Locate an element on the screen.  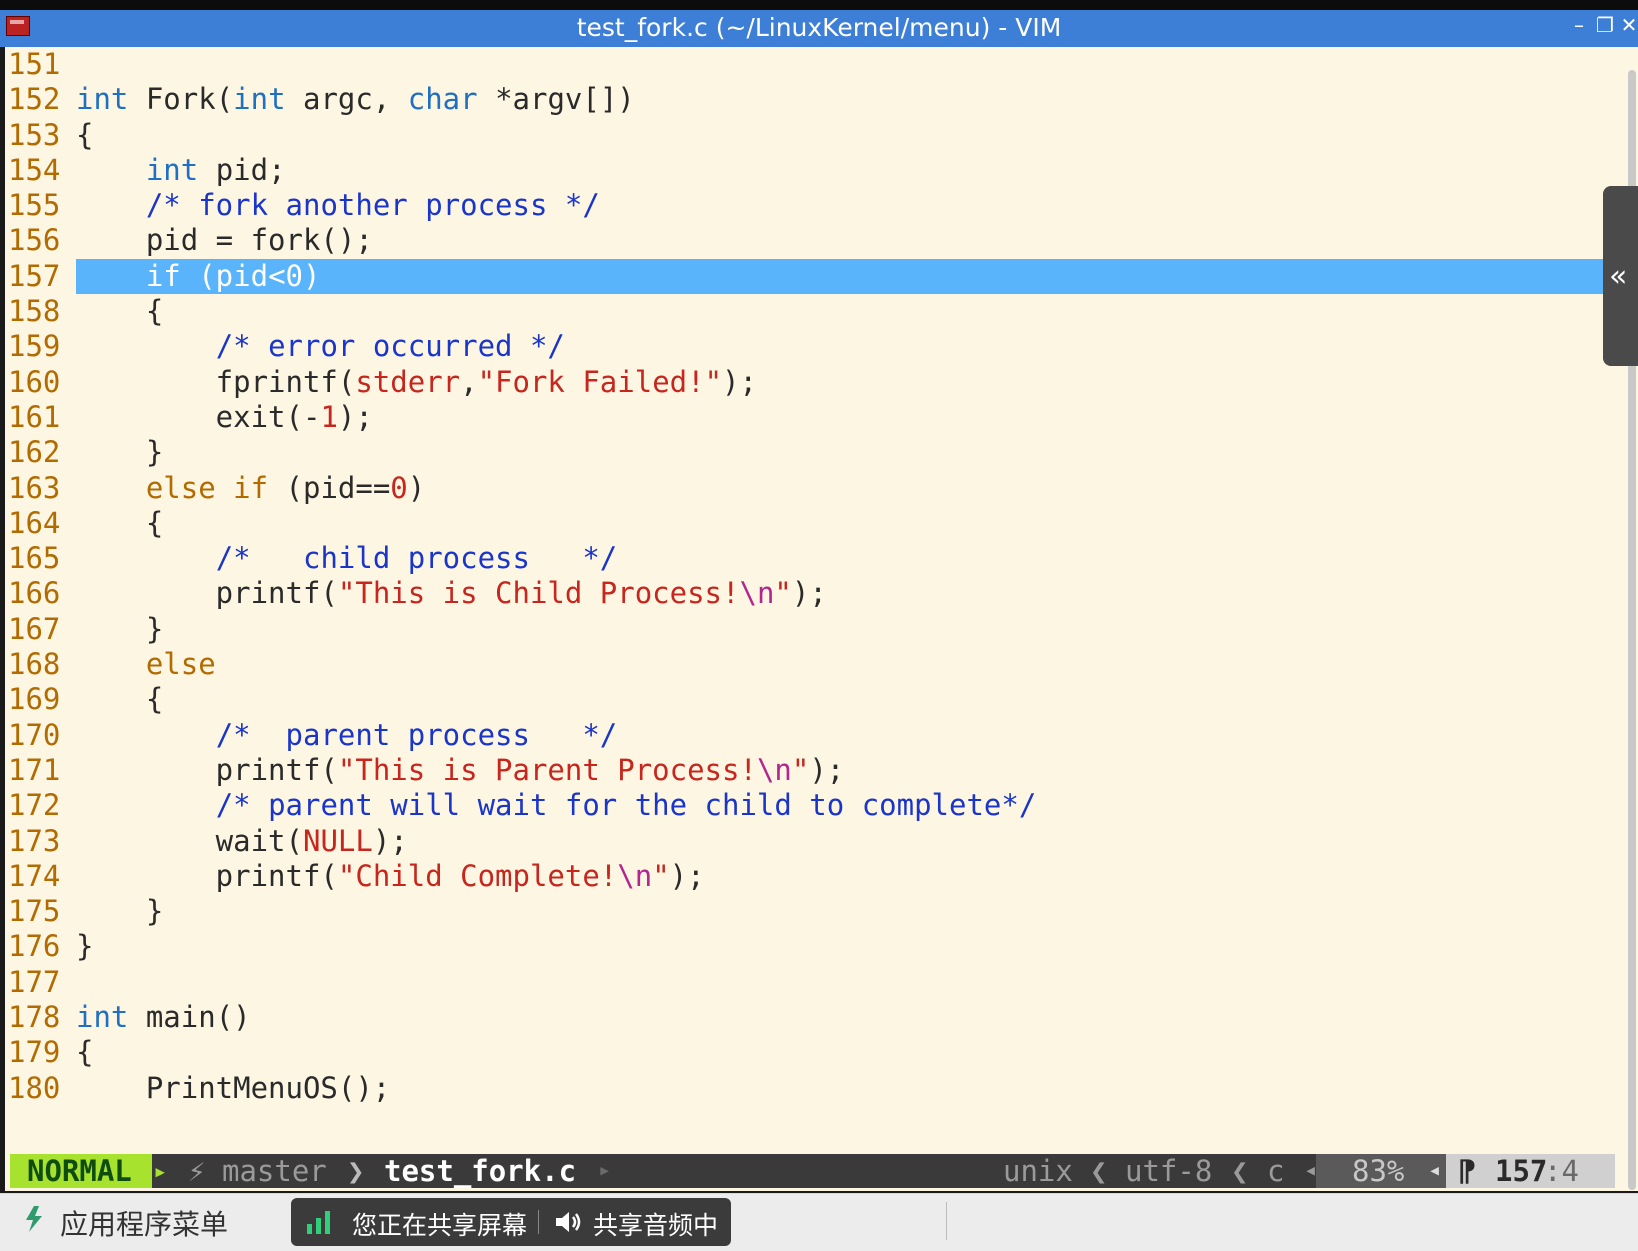
code-line: 177 ​ is located at coordinates (805, 982).